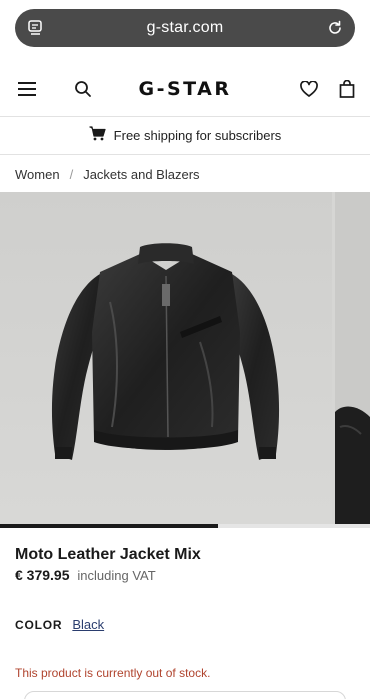 The height and width of the screenshot is (699, 370). What do you see at coordinates (108, 554) in the screenshot?
I see `product-name: Moto Leather Jacket Mix` at bounding box center [108, 554].